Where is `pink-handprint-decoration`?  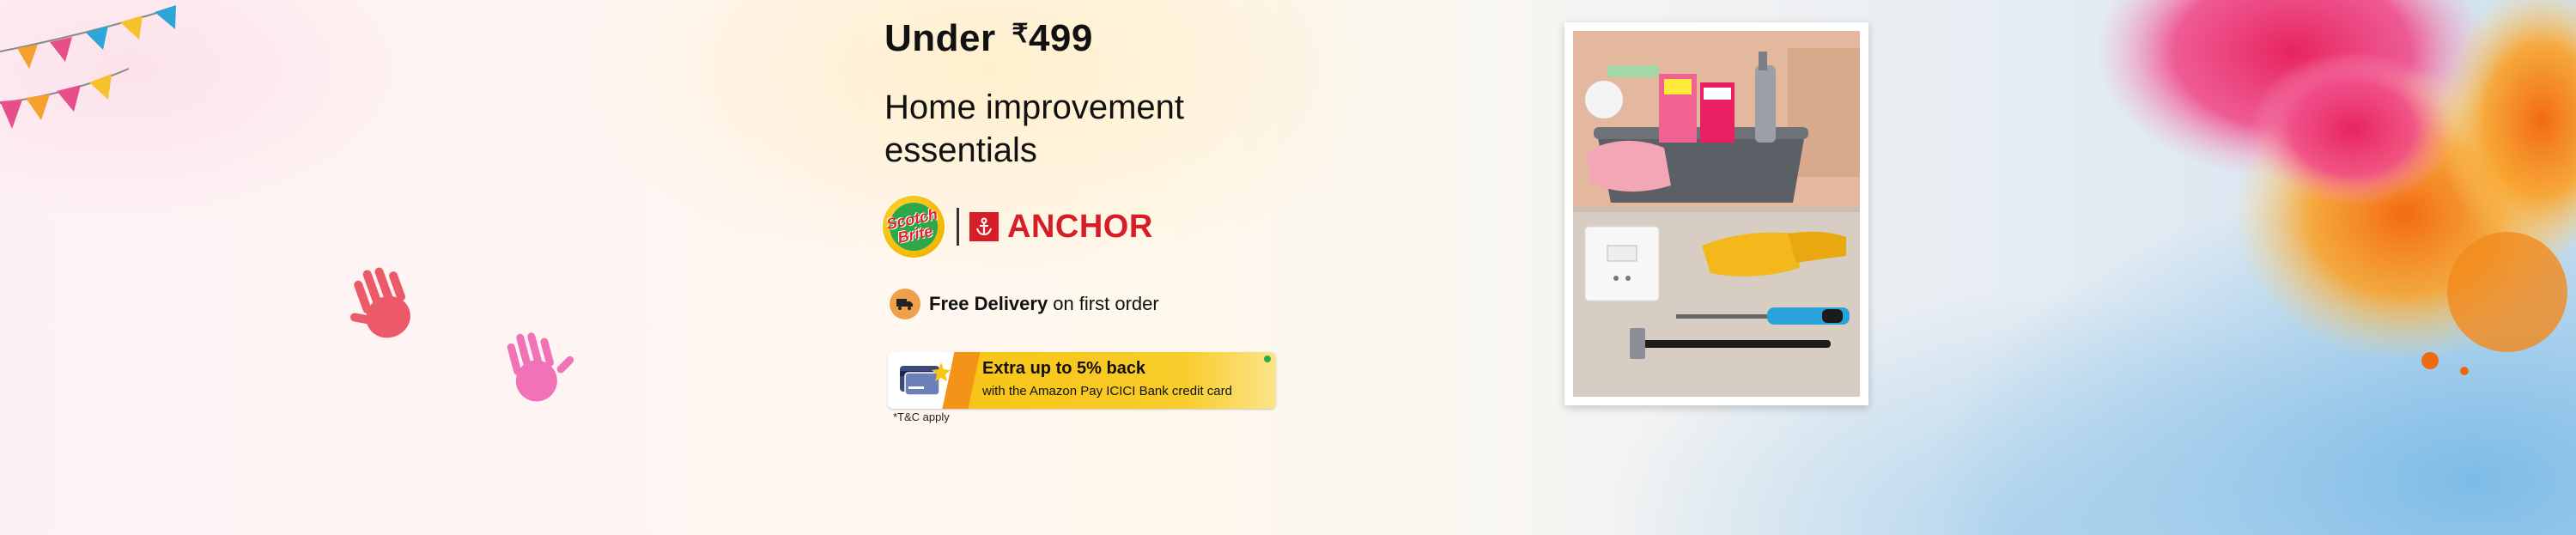
pink-handprint-decoration is located at coordinates (541, 367).